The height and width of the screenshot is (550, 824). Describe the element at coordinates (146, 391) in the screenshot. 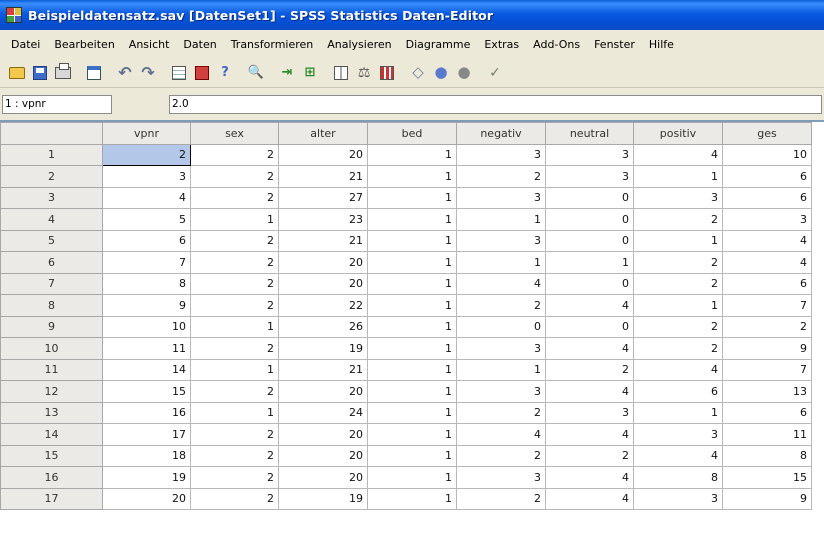

I see `data-cell: 15` at that location.